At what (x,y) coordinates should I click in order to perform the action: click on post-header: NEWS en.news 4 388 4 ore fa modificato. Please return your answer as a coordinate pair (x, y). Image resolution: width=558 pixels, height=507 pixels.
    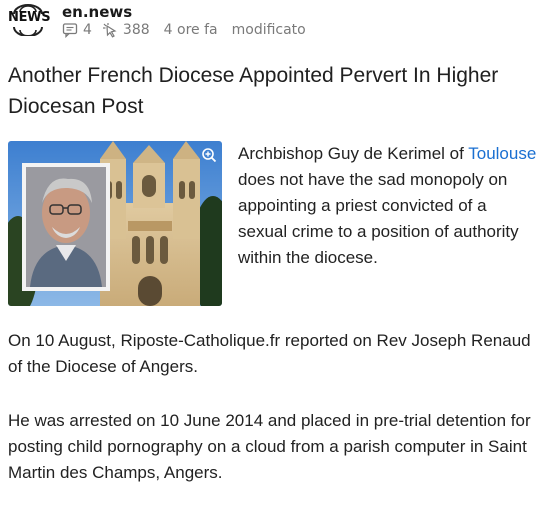
    Looking at the image, I should click on (278, 25).